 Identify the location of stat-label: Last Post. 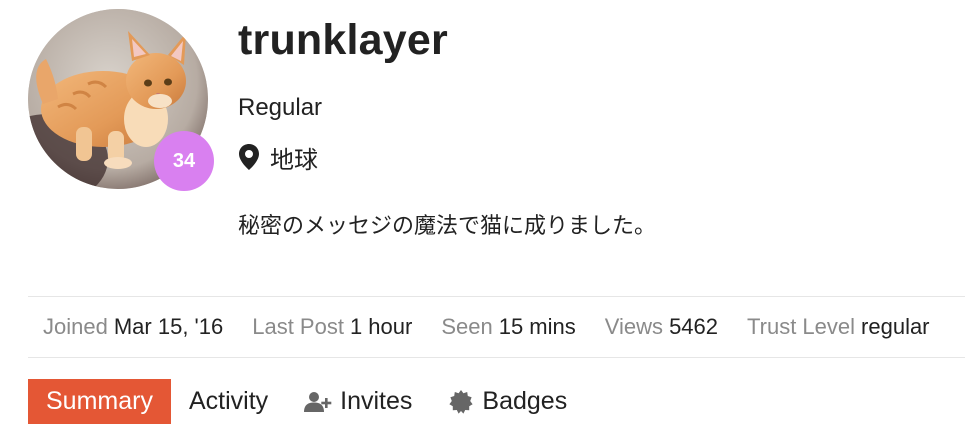
(298, 326).